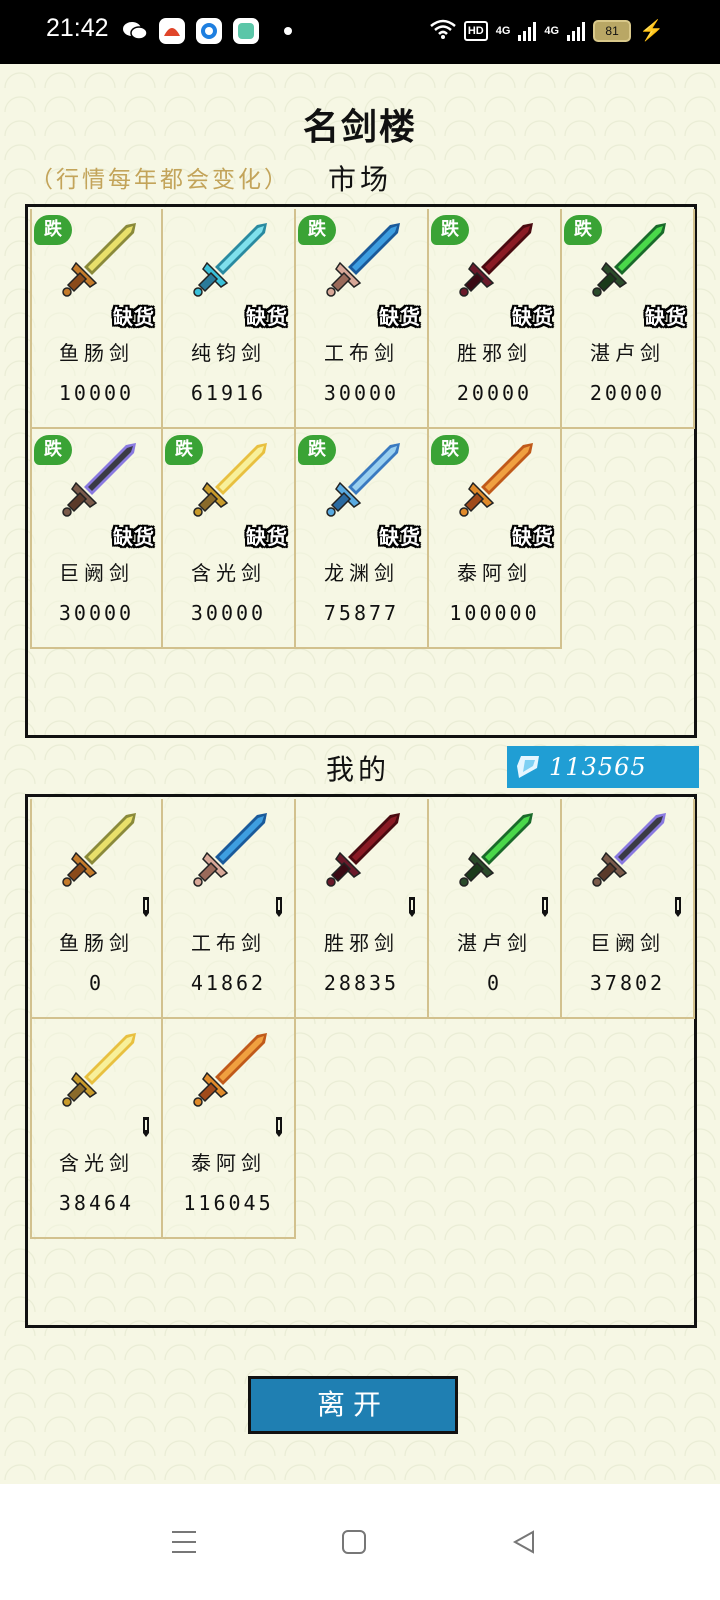  What do you see at coordinates (99, 1070) in the screenshot?
I see `gold-sword-icon` at bounding box center [99, 1070].